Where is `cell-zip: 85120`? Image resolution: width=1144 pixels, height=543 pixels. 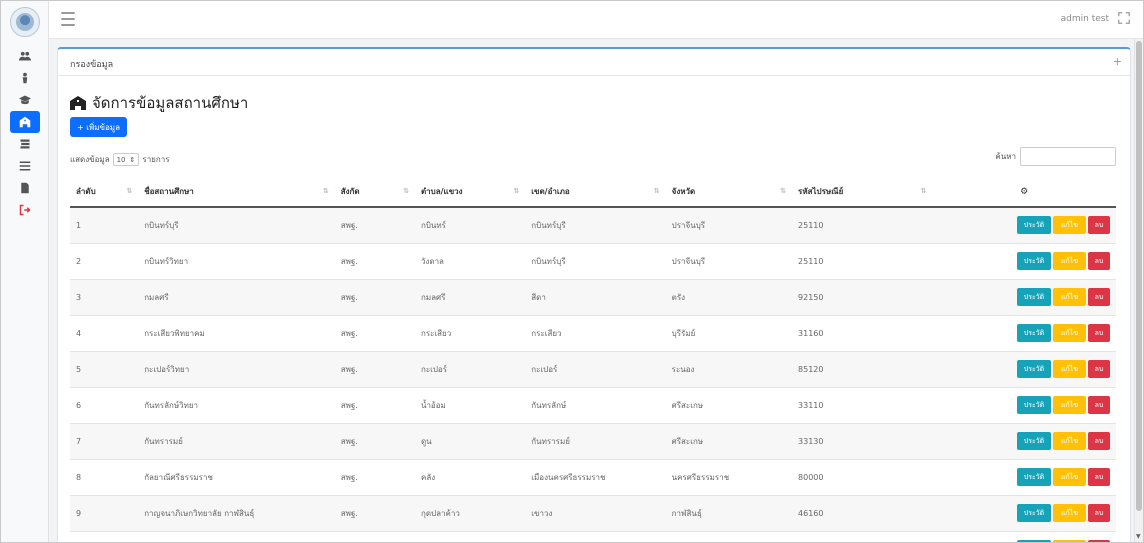
cell-zip: 85120 is located at coordinates (862, 369).